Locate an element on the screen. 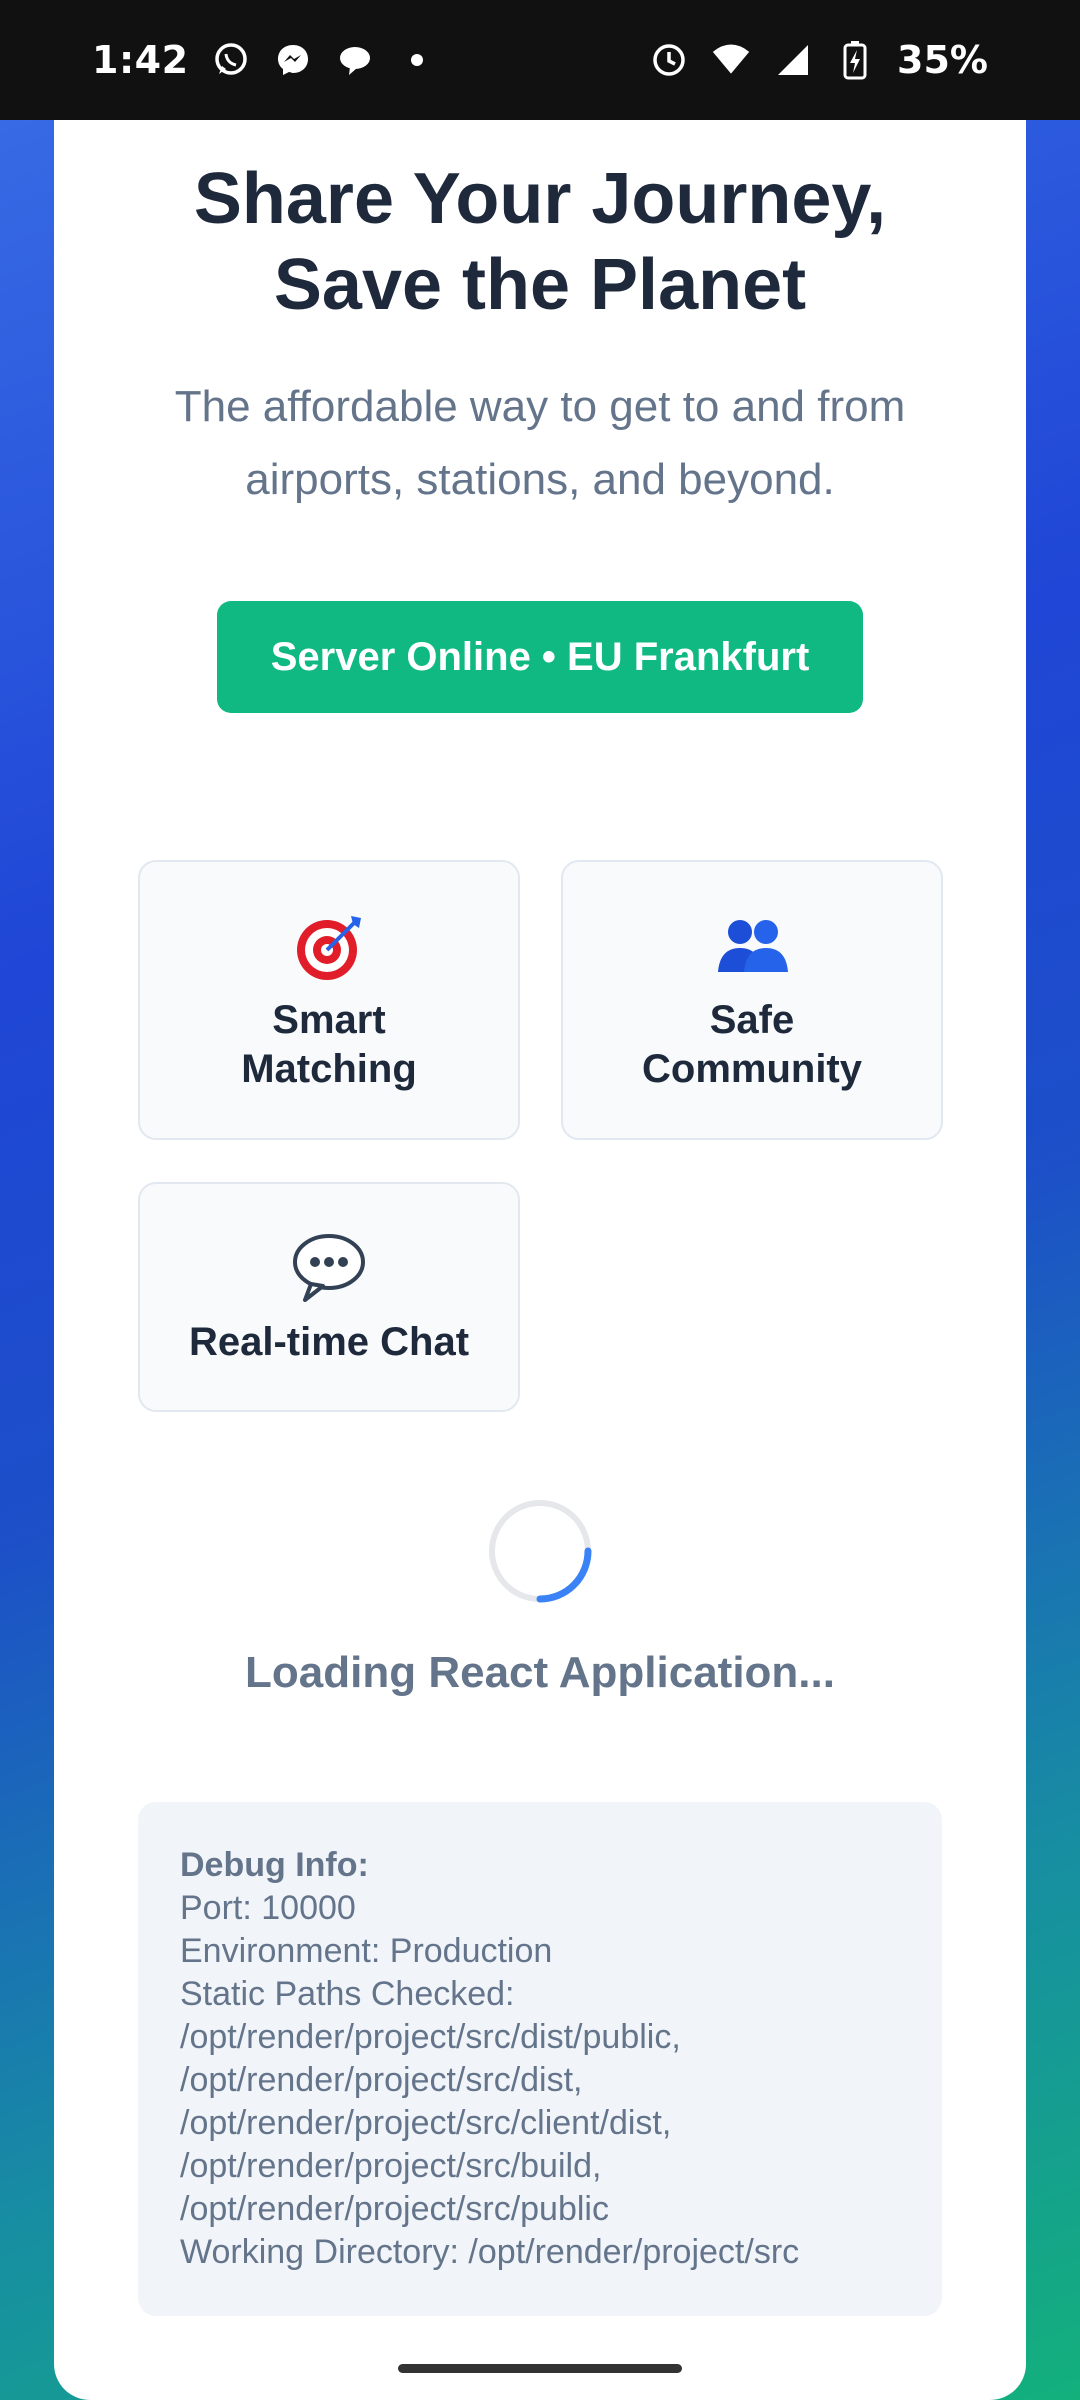 The height and width of the screenshot is (2400, 1080). target-icon is located at coordinates (329, 948).